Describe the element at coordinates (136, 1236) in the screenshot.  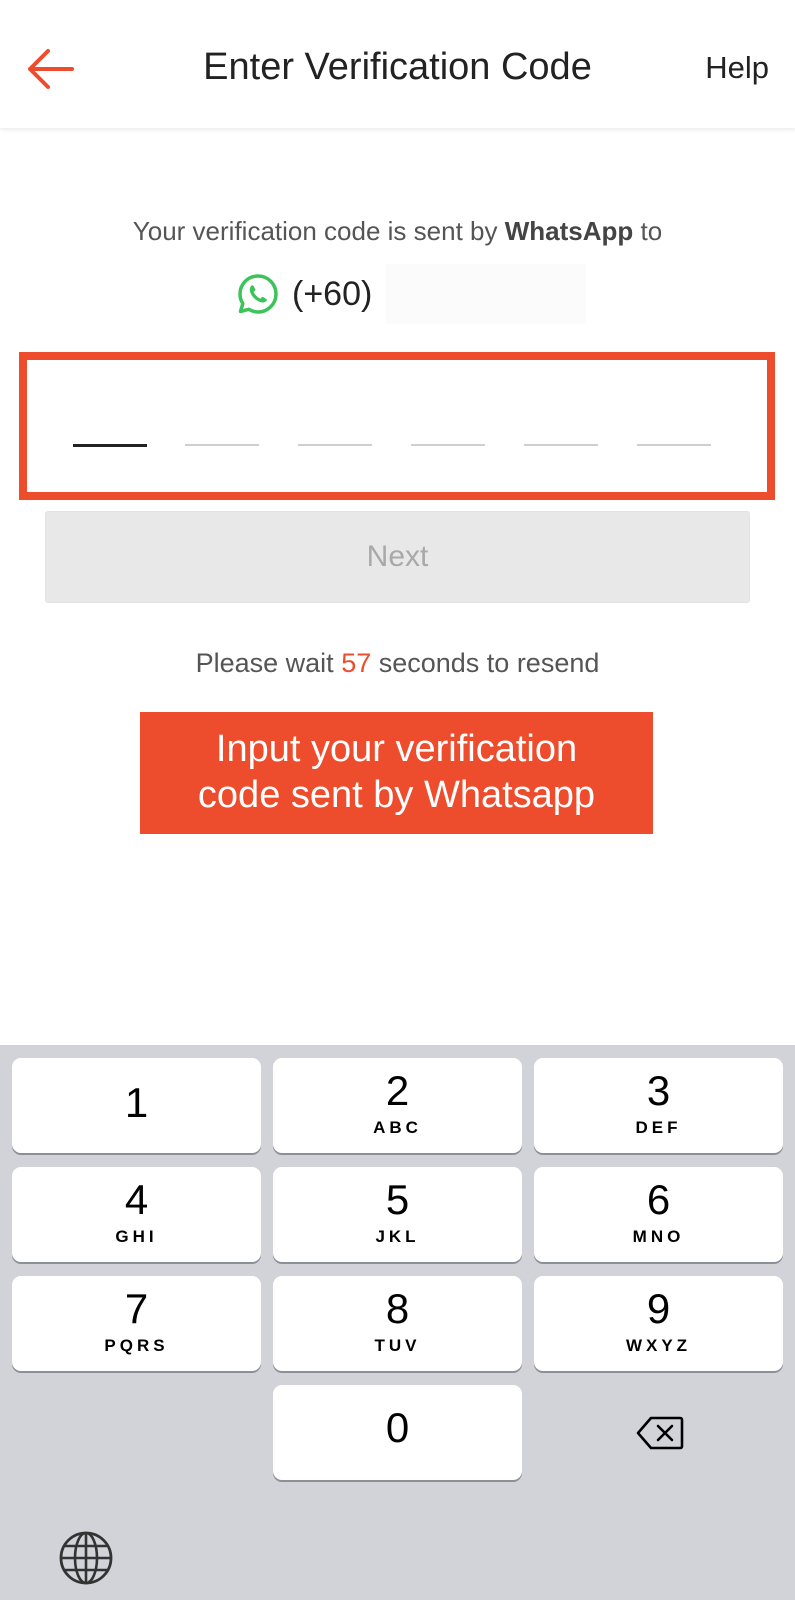
I see `key-letters: GHI` at that location.